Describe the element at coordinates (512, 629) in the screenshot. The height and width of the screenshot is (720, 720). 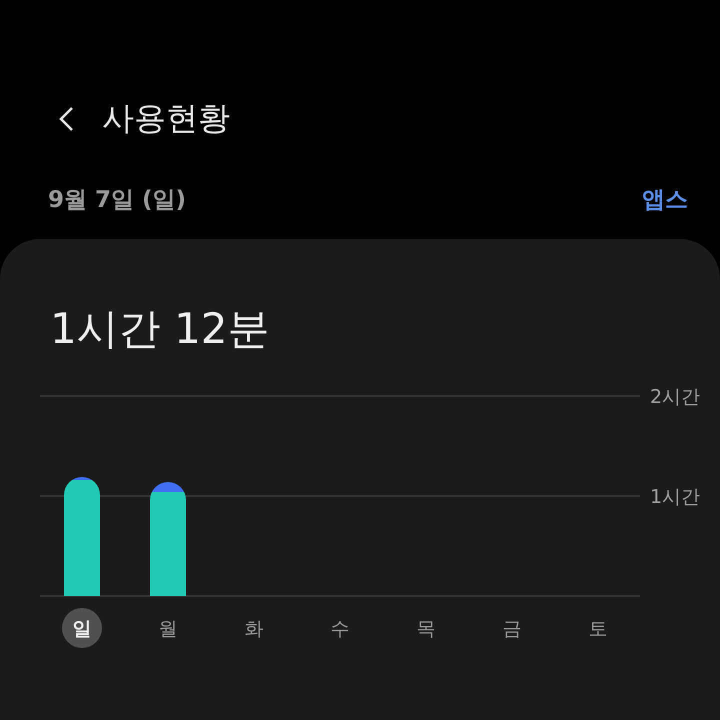
I see `day-tab: 금` at that location.